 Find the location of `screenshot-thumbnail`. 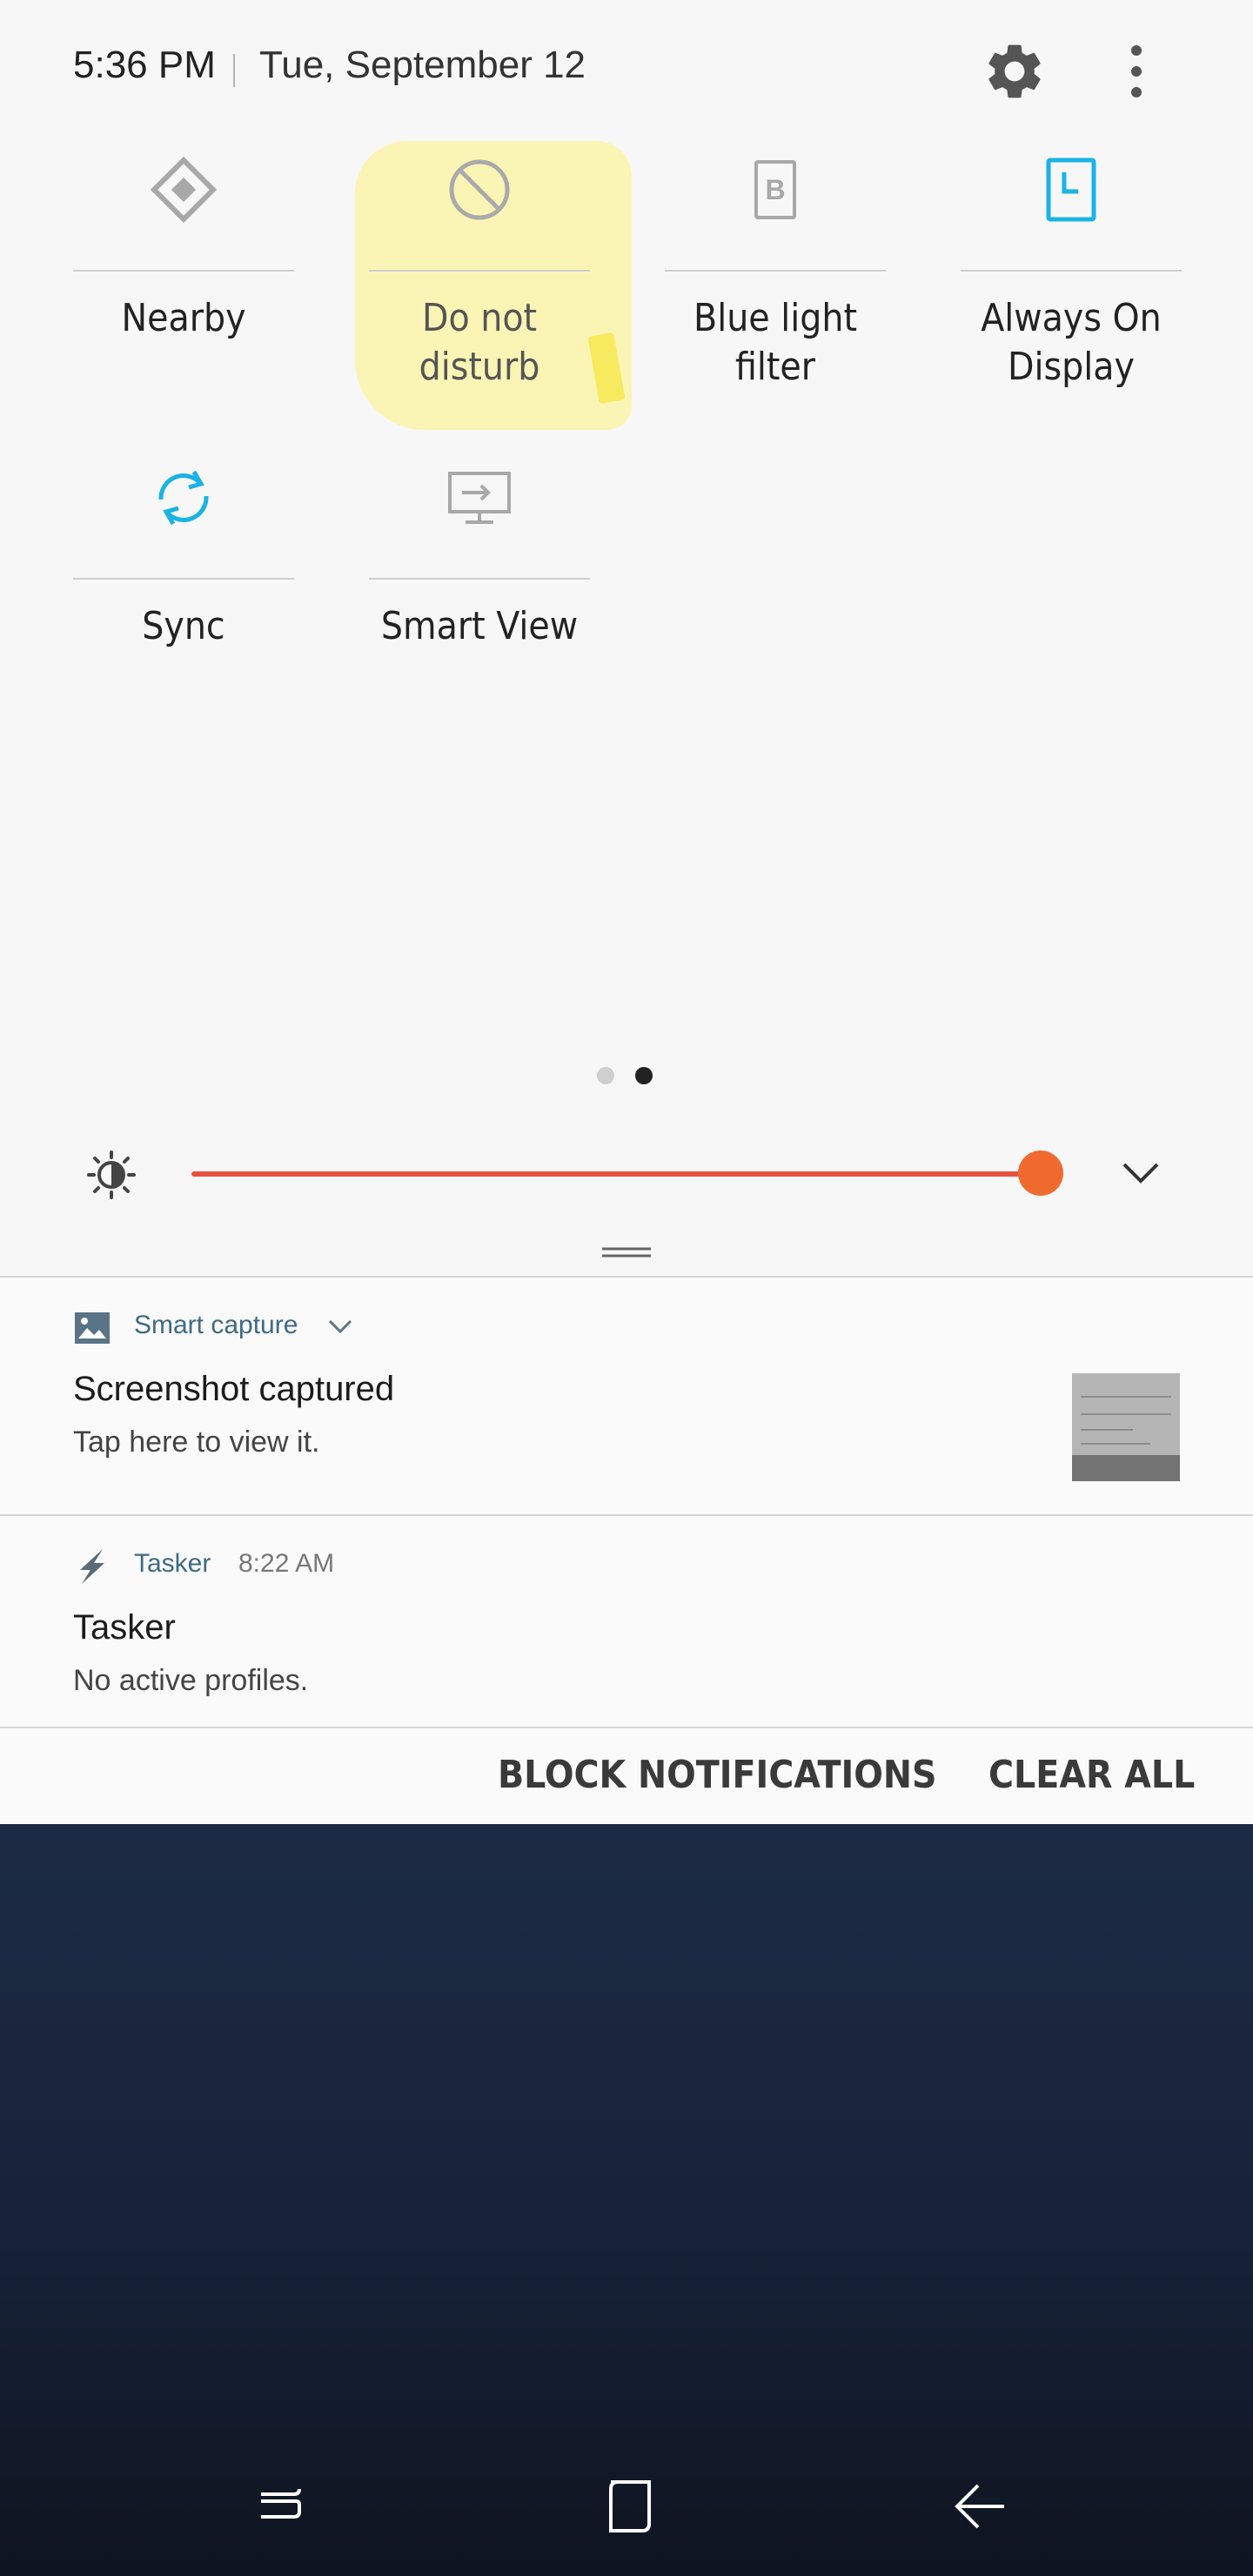

screenshot-thumbnail is located at coordinates (1126, 1427).